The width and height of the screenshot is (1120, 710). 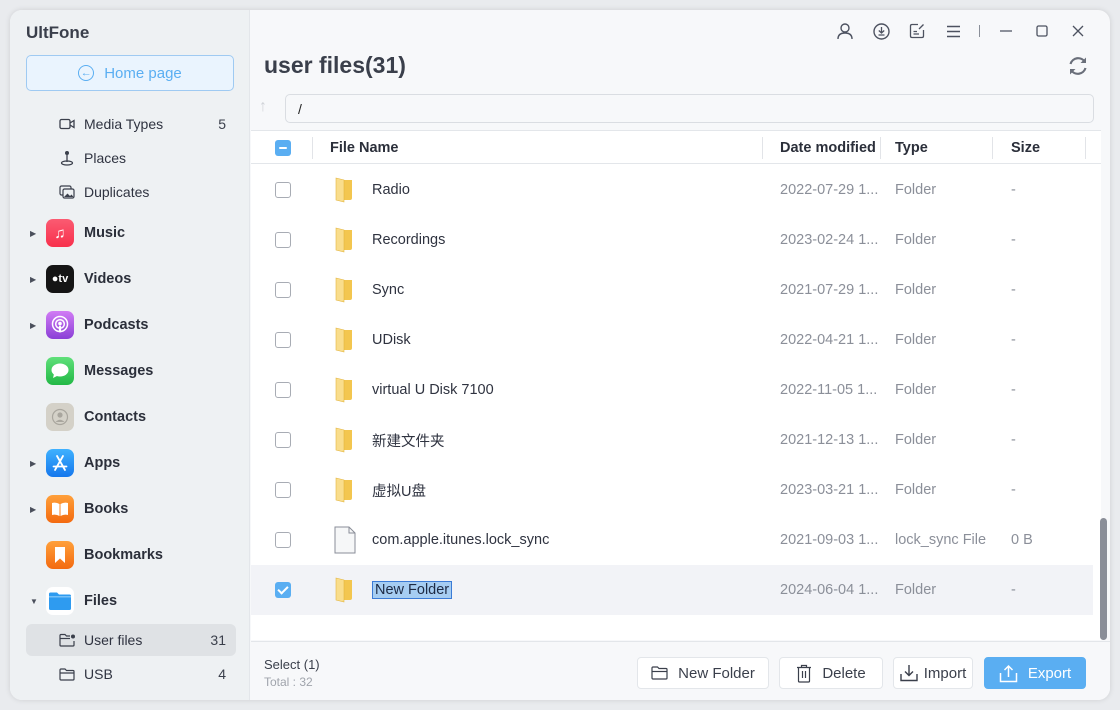 What do you see at coordinates (131, 555) in the screenshot?
I see `sidebar-category-bookmarks: Bookmarks` at bounding box center [131, 555].